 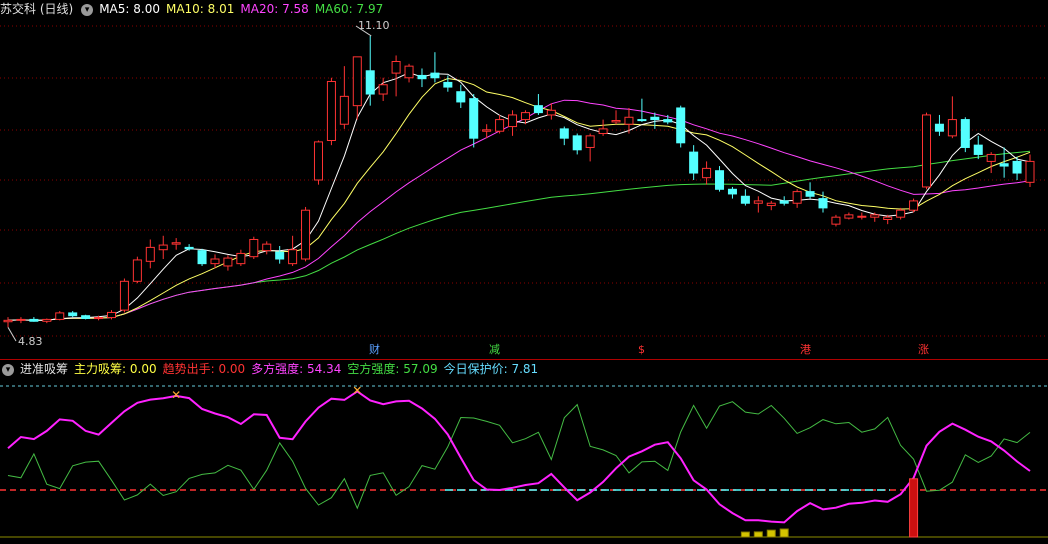 I want to click on bull-strength-label: 多方强度: 54.34, so click(x=296, y=369).